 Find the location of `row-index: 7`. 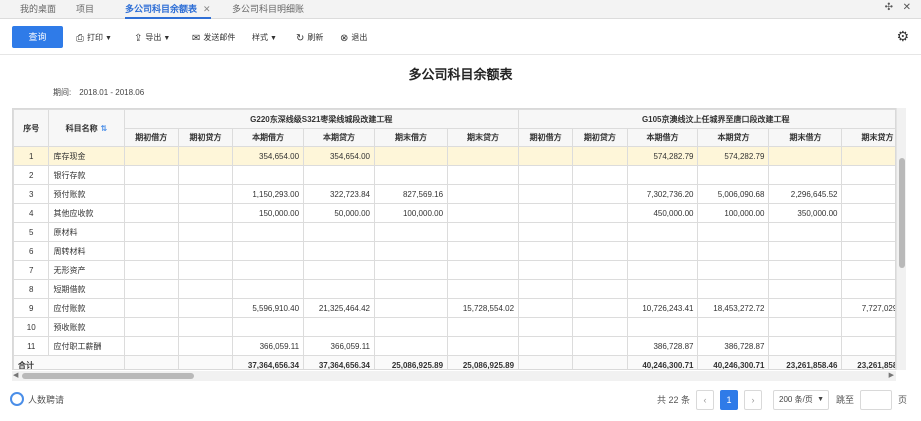

row-index: 7 is located at coordinates (31, 270).